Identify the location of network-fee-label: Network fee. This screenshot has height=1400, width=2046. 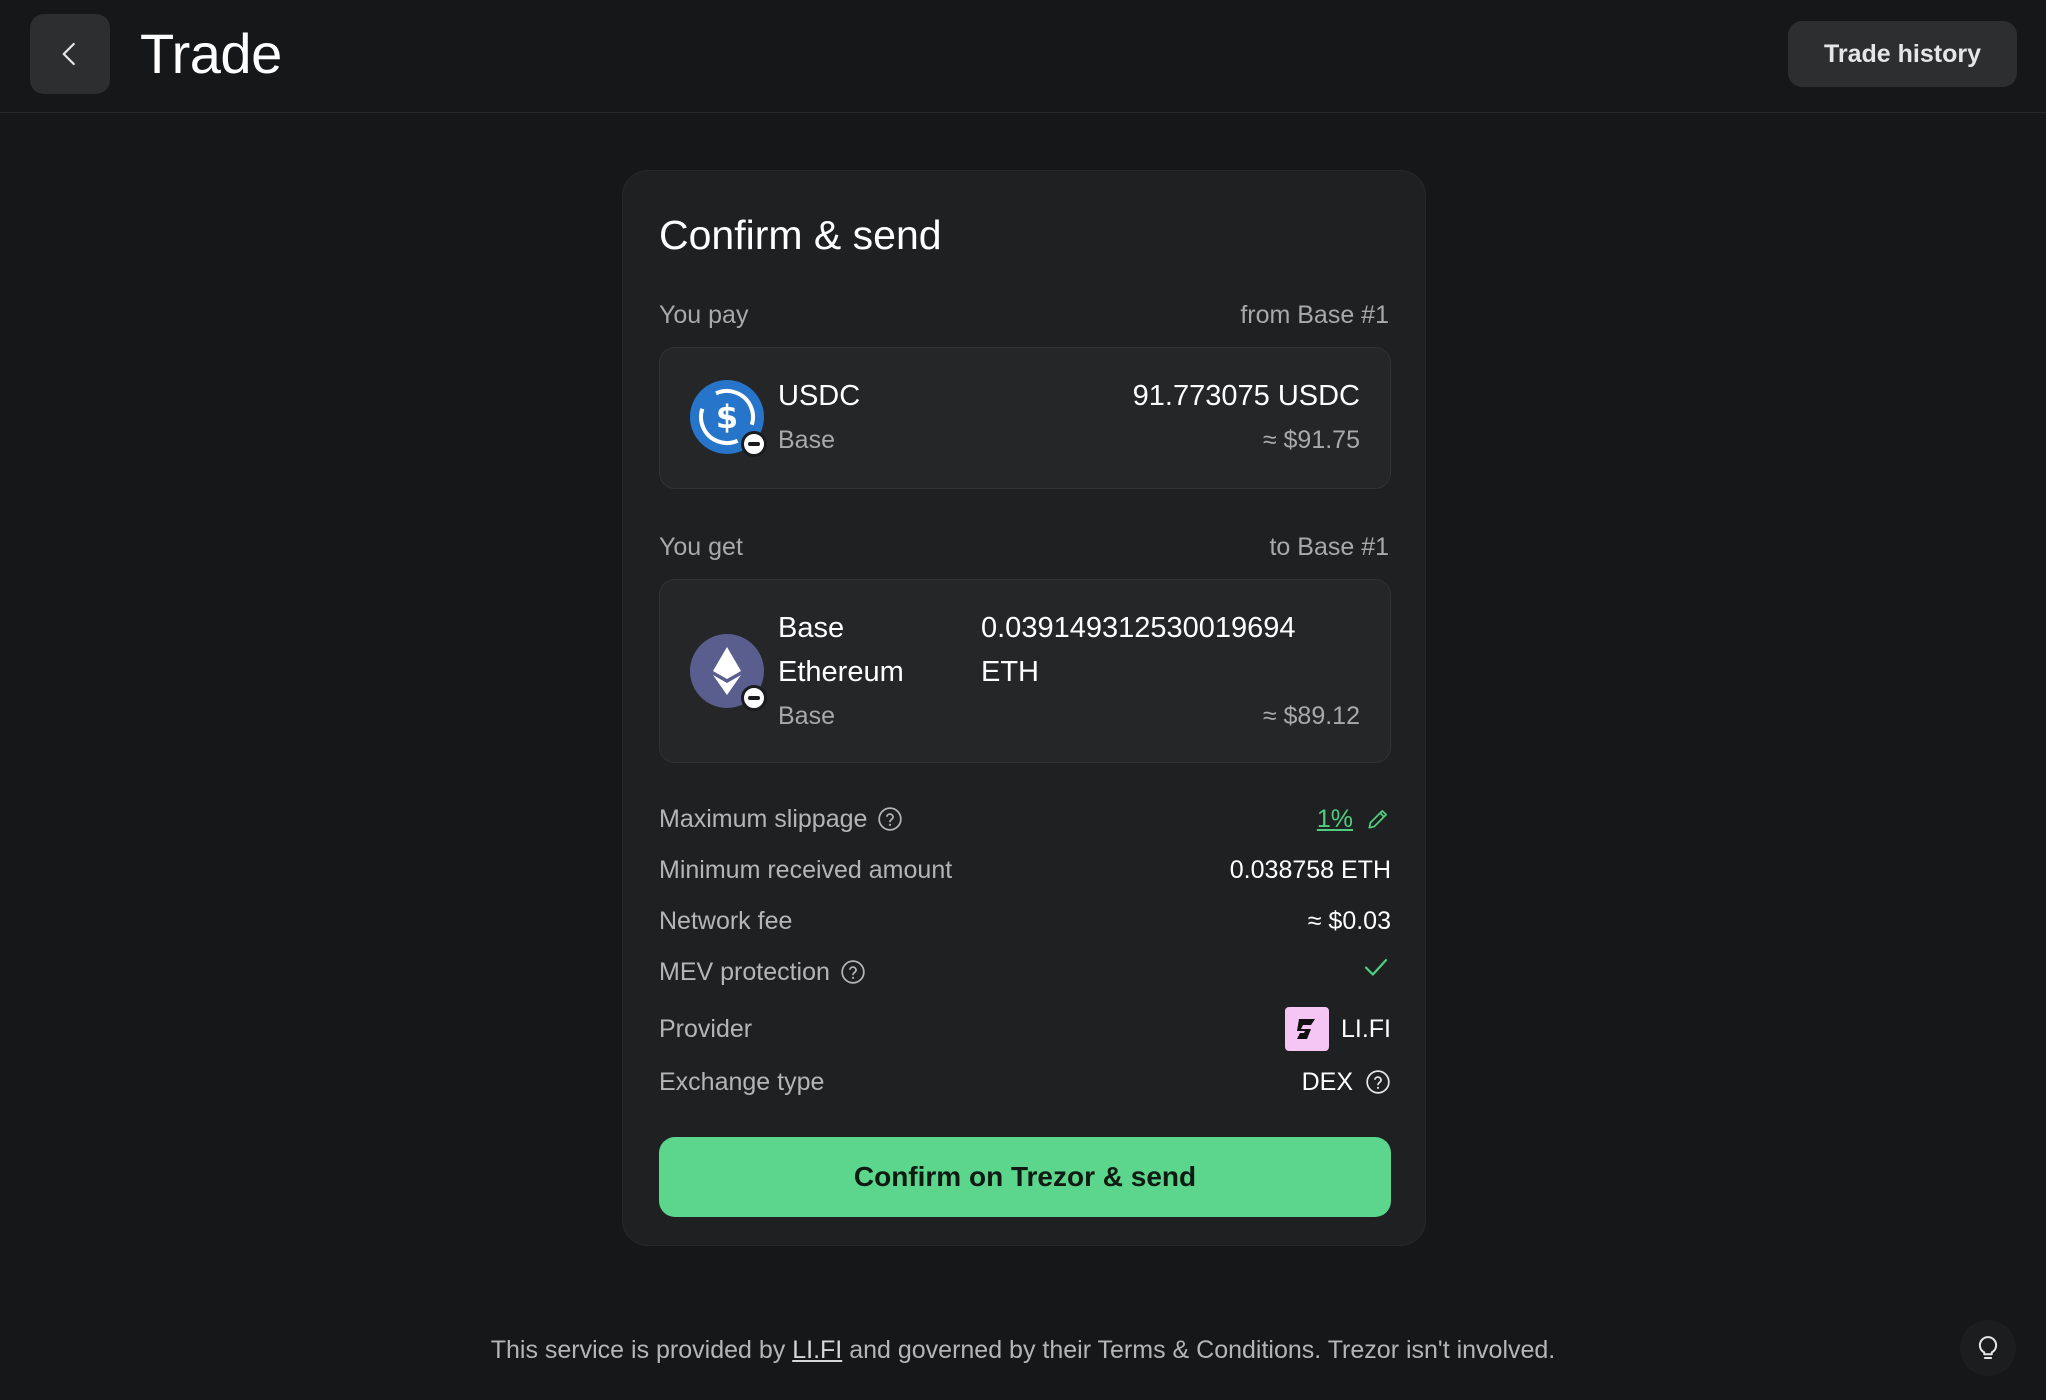
(726, 921).